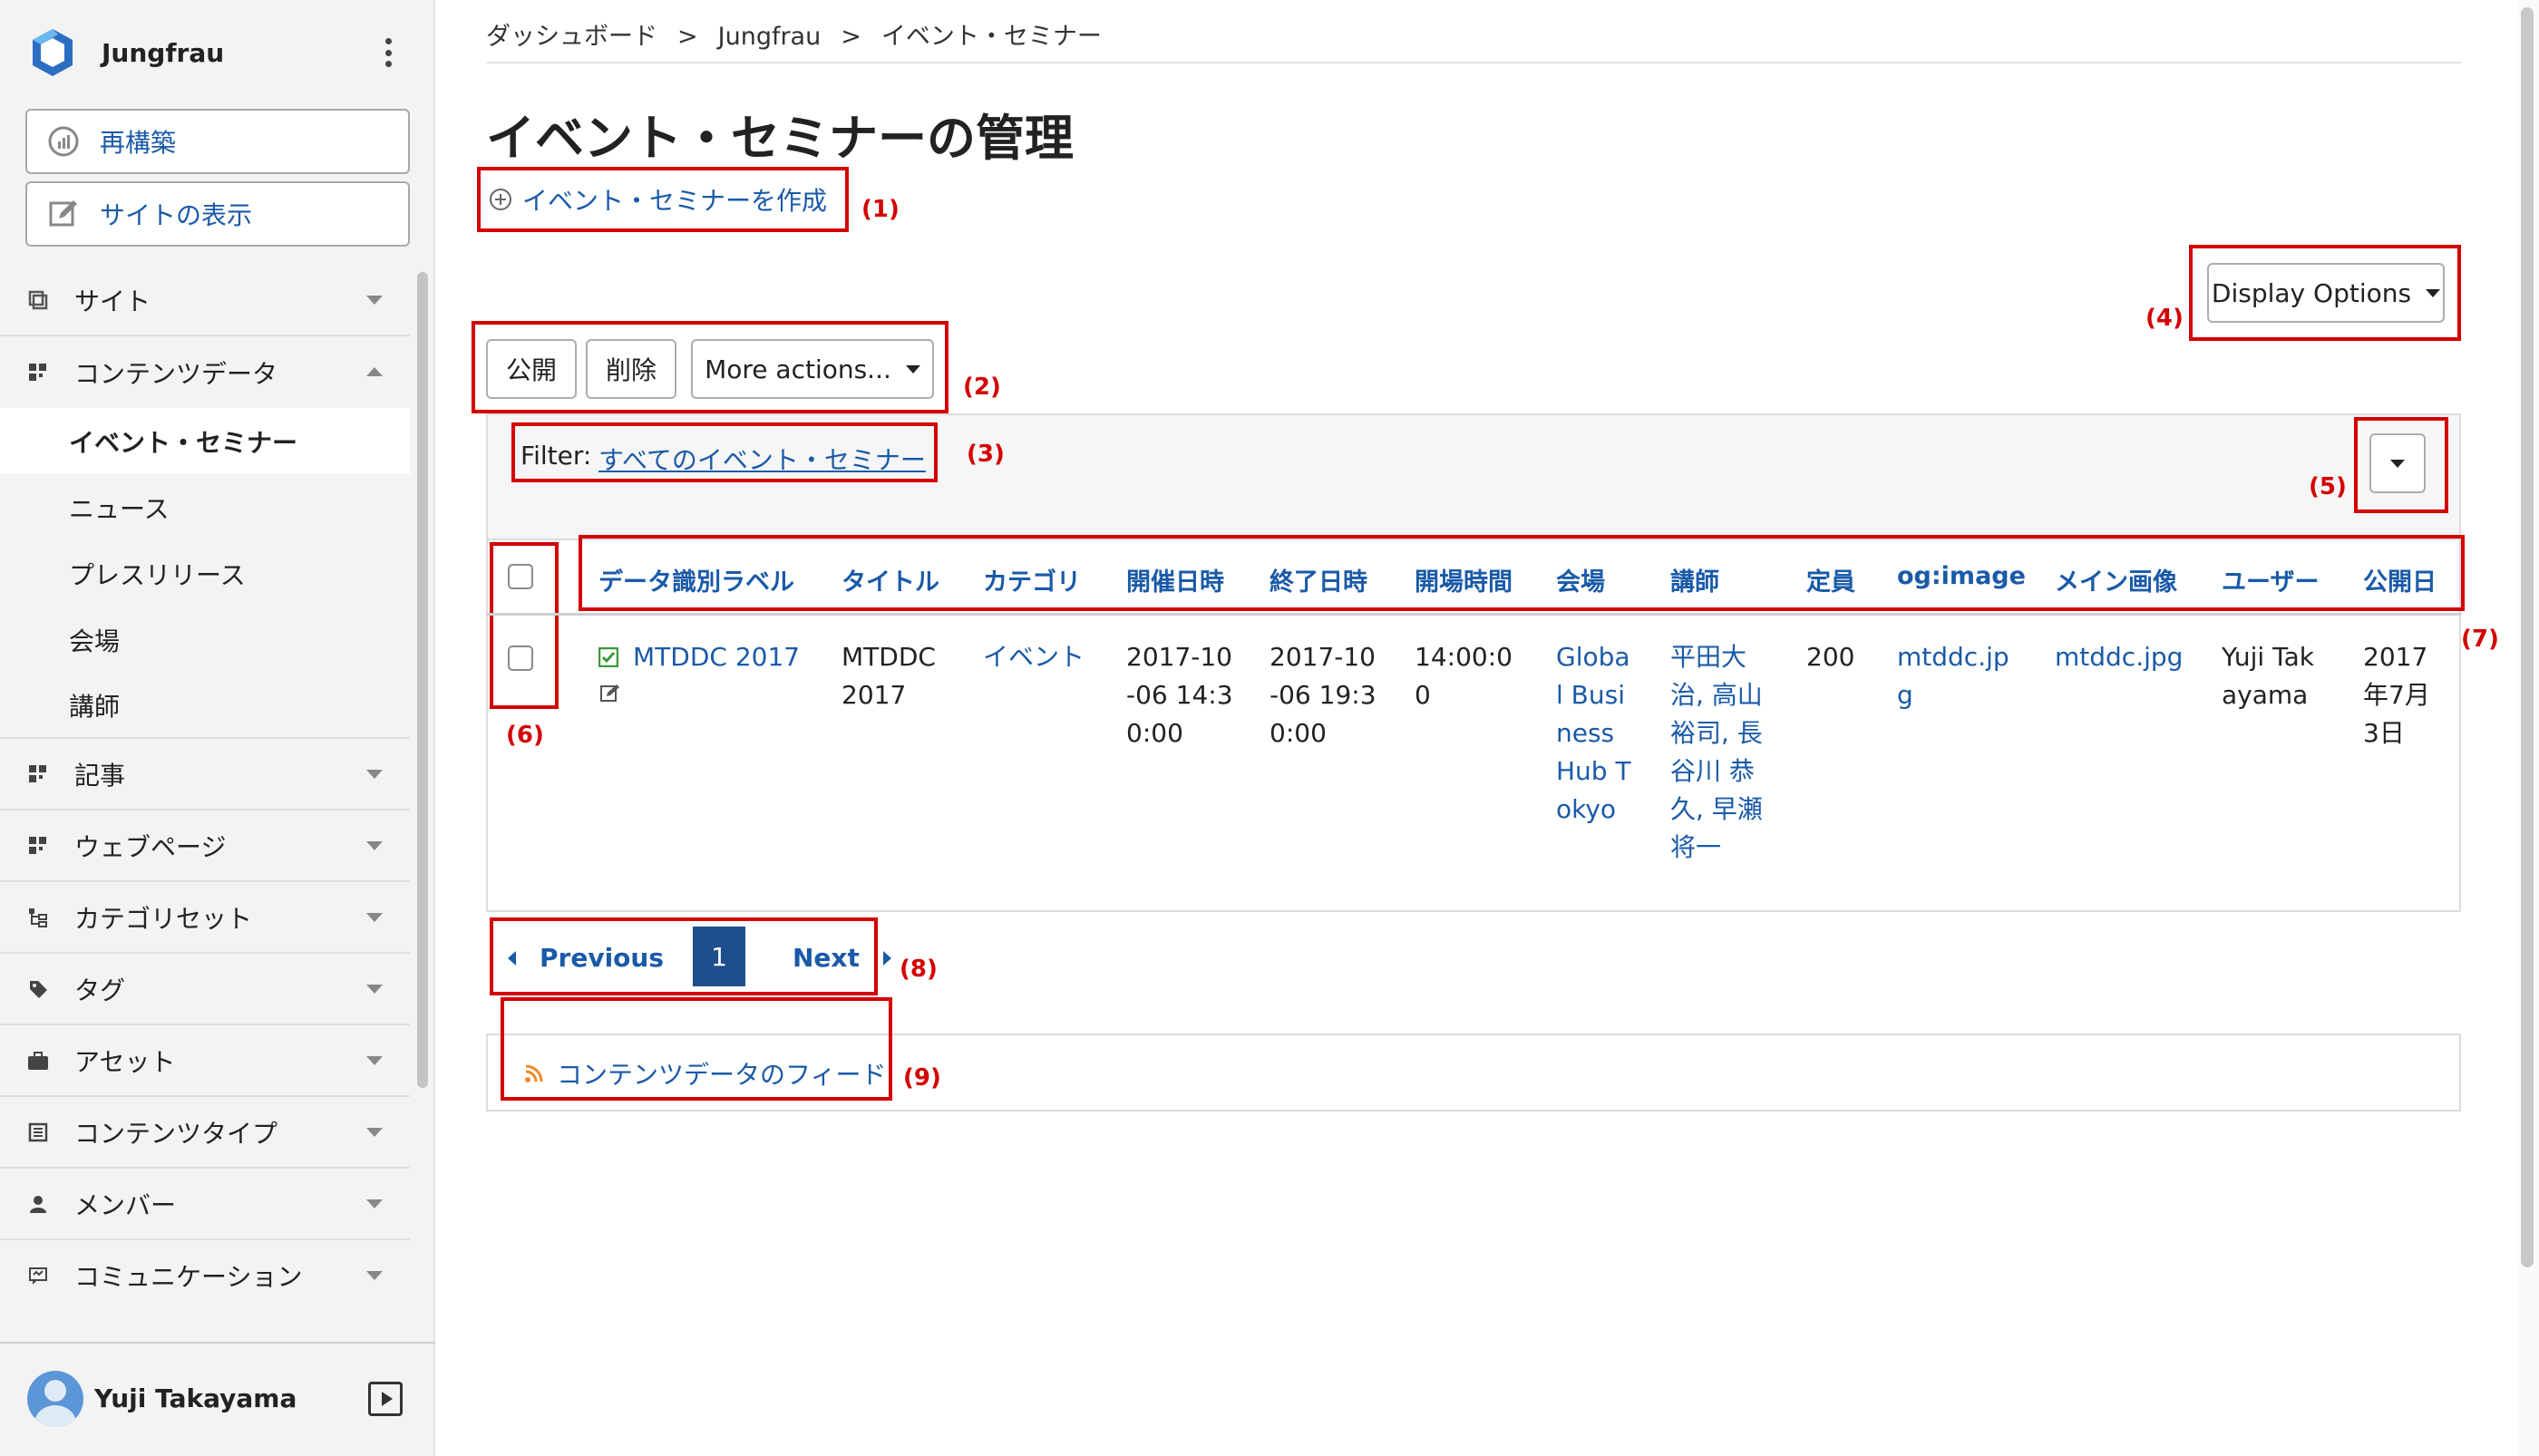 This screenshot has width=2539, height=1456. I want to click on cell-speakers: 平田大 治, 高山 裕司, 長 谷川 恭 久, 早瀬 将一, so click(1716, 753).